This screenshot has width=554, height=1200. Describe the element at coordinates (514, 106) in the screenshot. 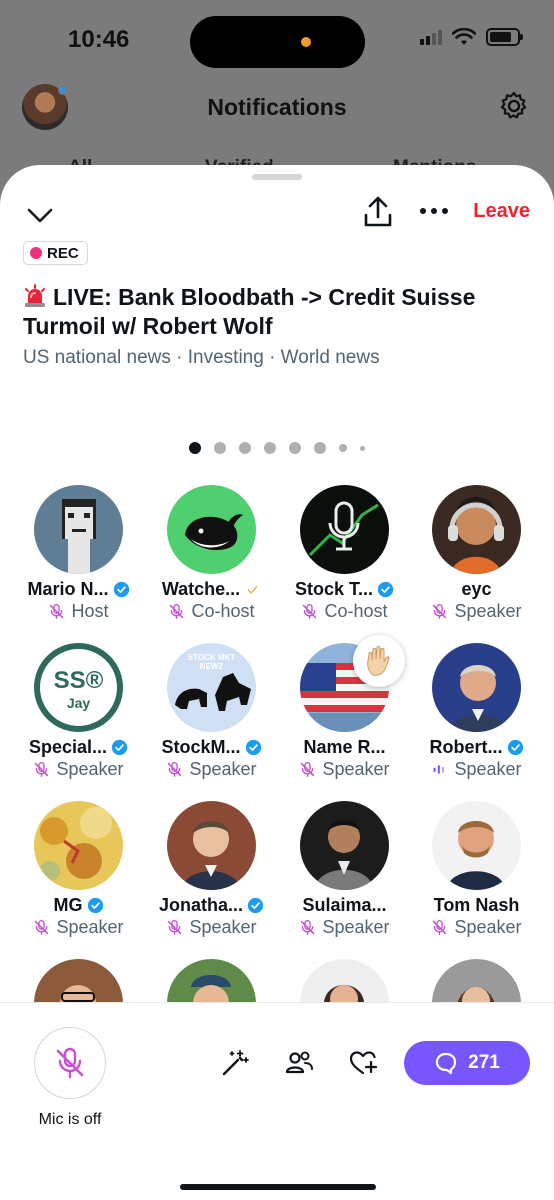

I see `gear-icon` at that location.